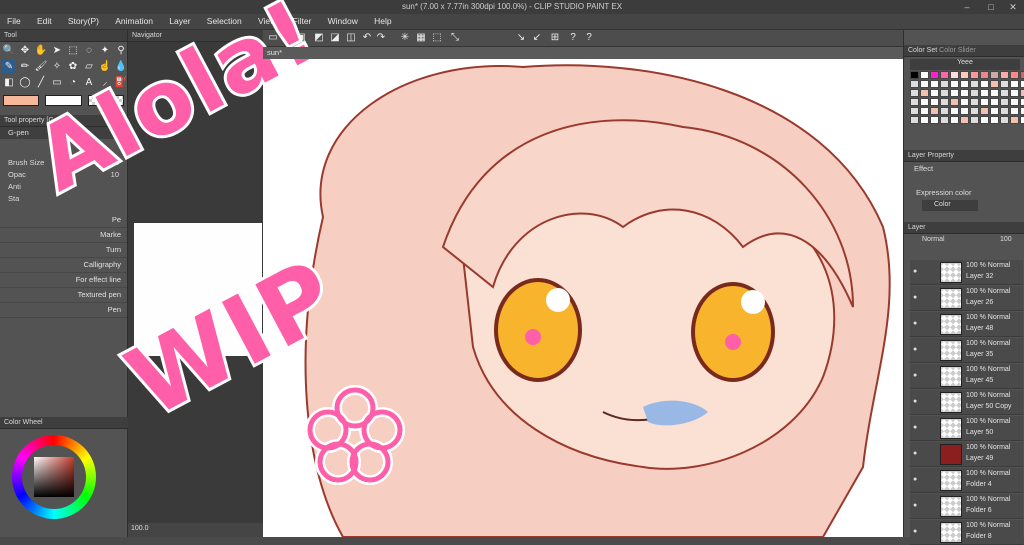 This screenshot has height=545, width=1024. Describe the element at coordinates (521, 38) in the screenshot. I see `pen-snap-icon: ↘` at that location.